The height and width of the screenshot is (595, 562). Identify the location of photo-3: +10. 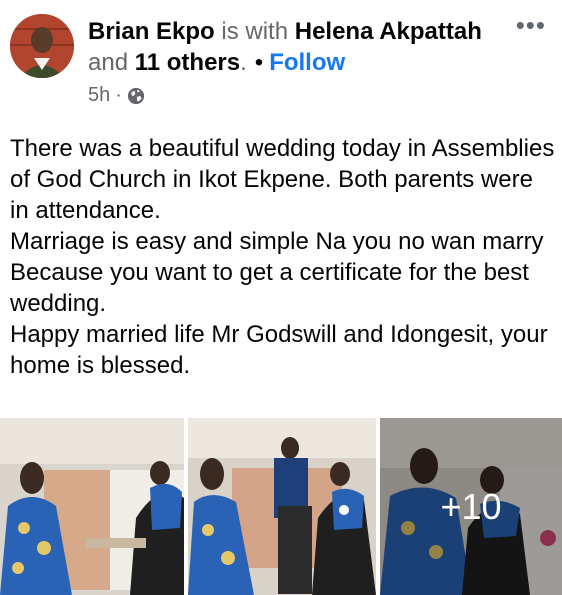
(471, 506).